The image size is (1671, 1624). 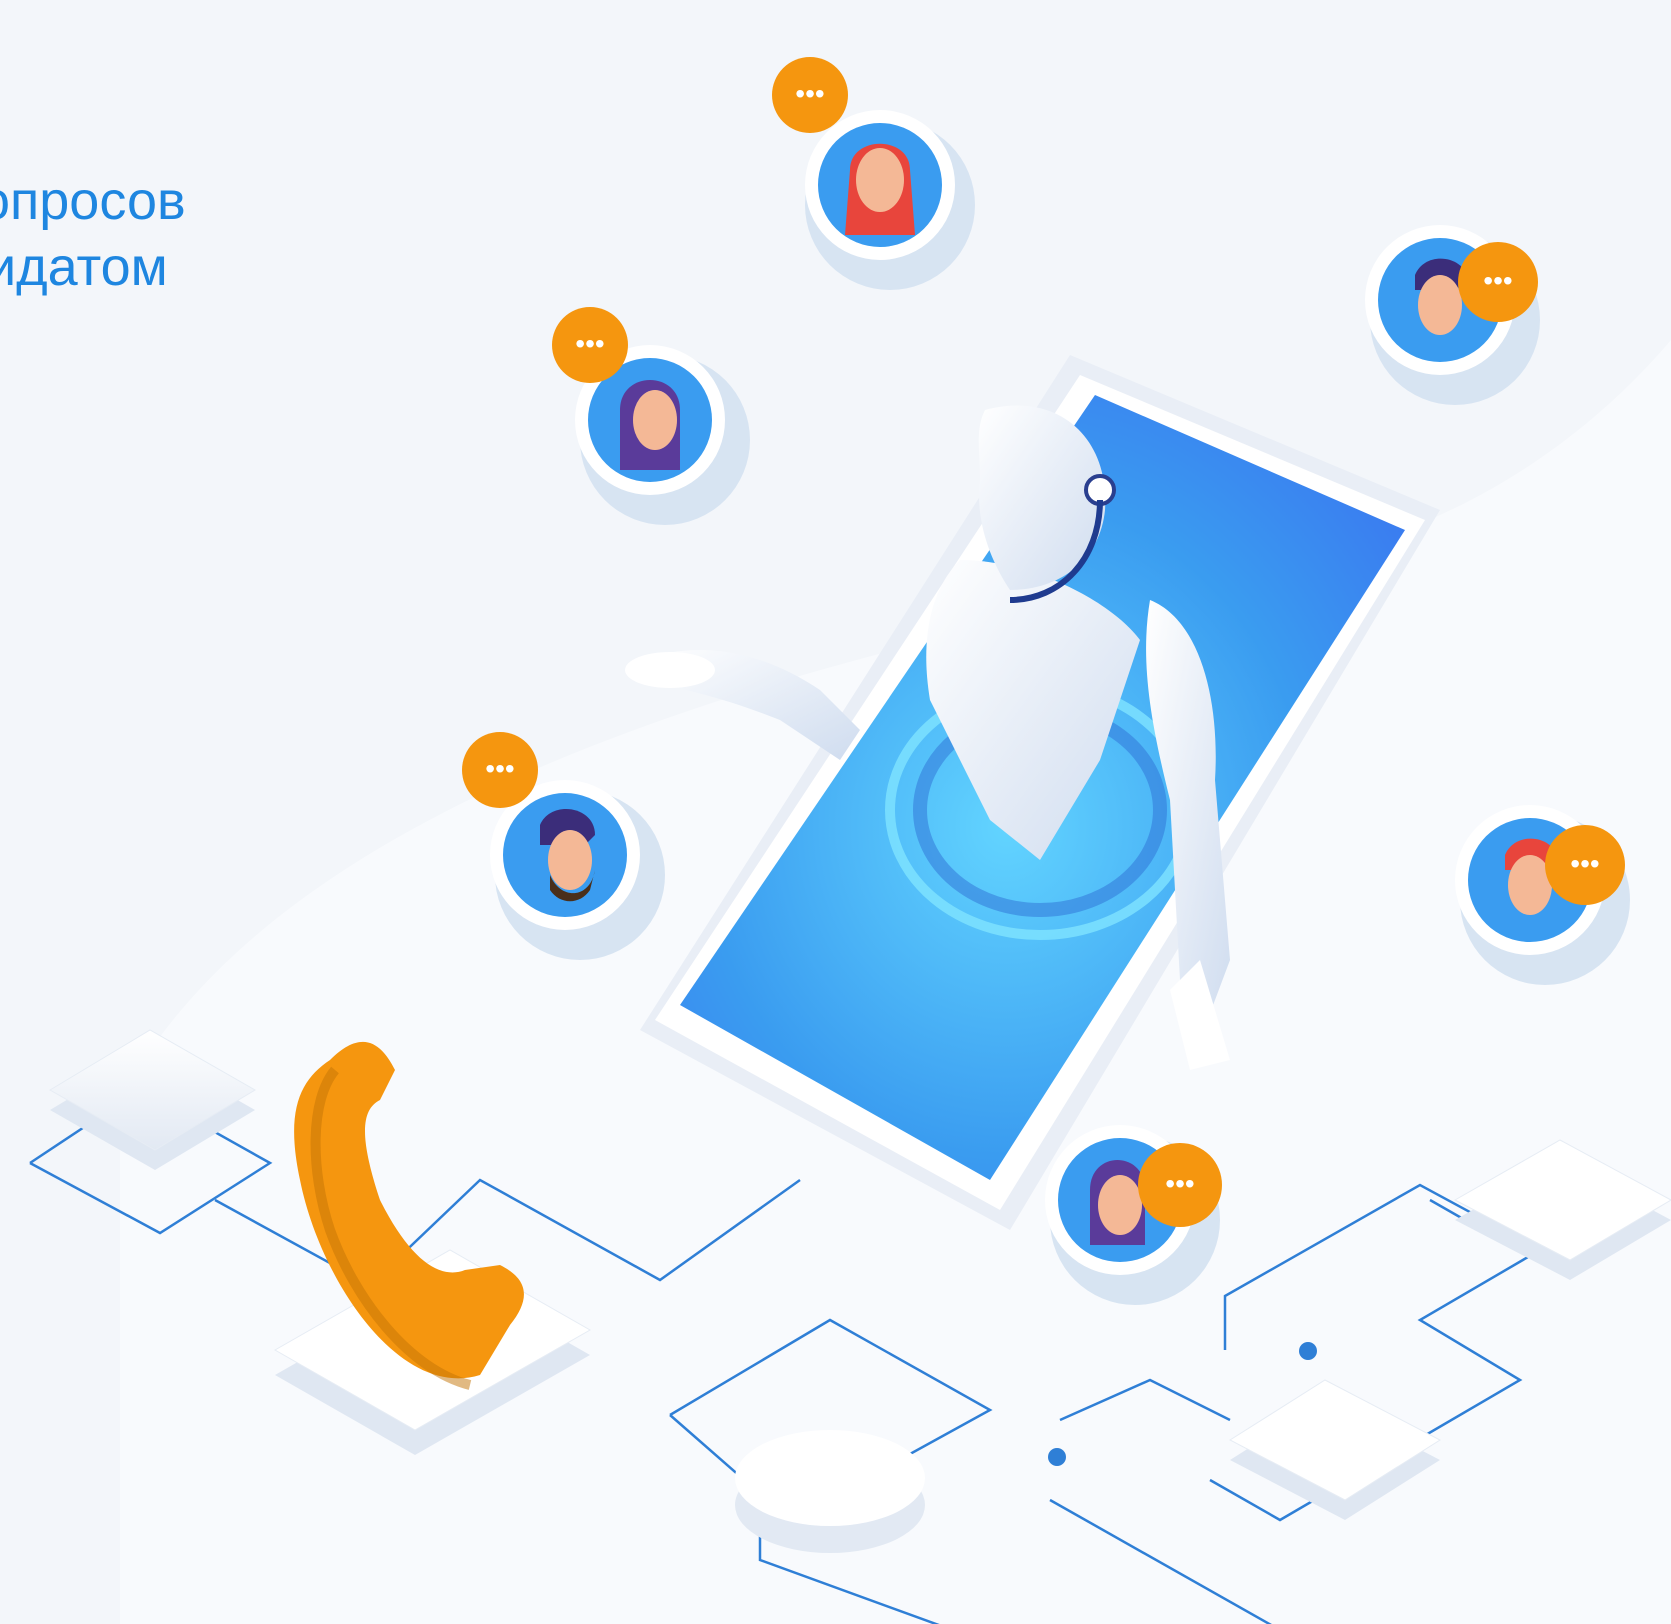 What do you see at coordinates (1452, 315) in the screenshot?
I see `chat-bubble-avatar-top-right: •••` at bounding box center [1452, 315].